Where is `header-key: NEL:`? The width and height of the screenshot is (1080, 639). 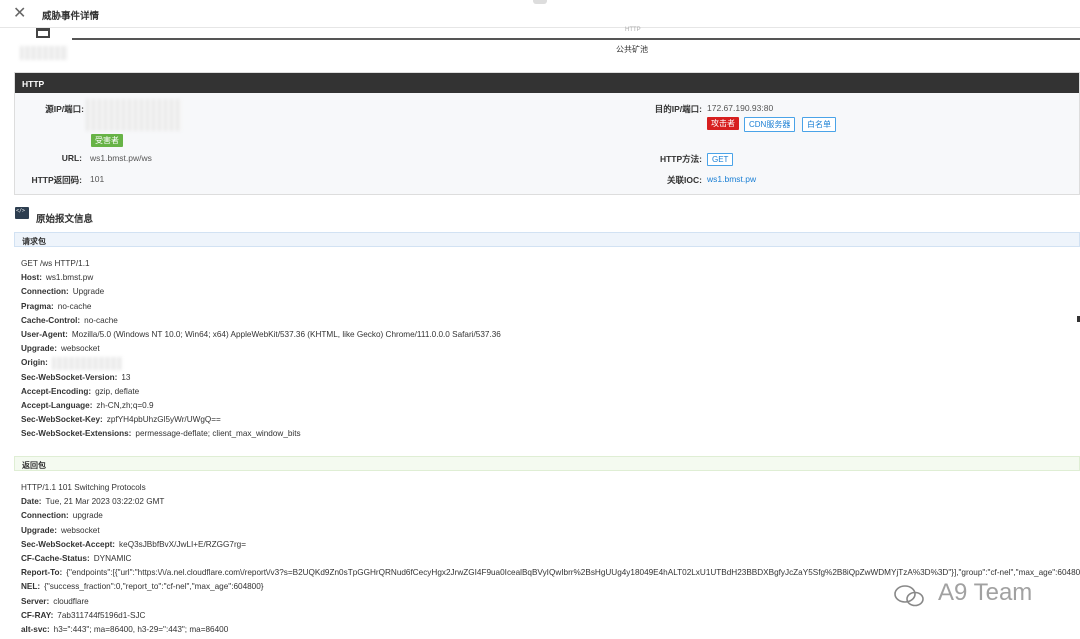 header-key: NEL: is located at coordinates (31, 587).